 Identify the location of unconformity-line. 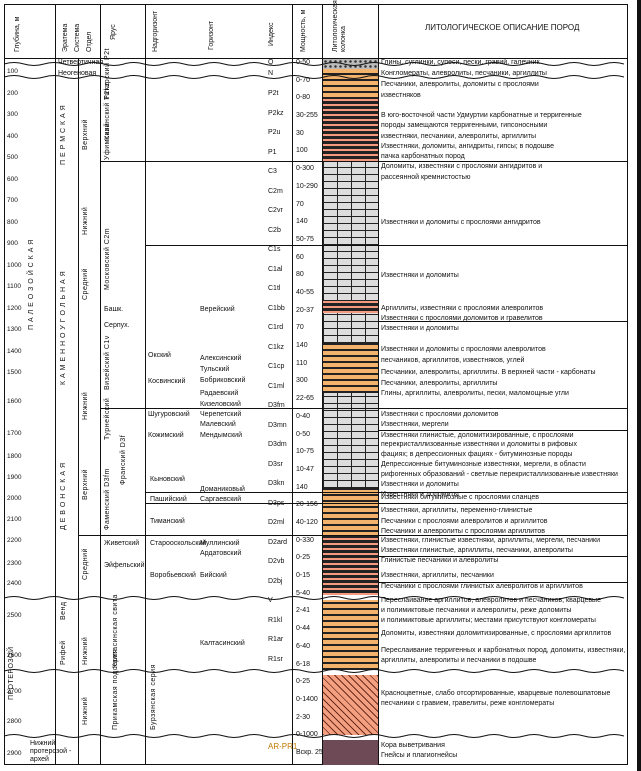
(314, 736).